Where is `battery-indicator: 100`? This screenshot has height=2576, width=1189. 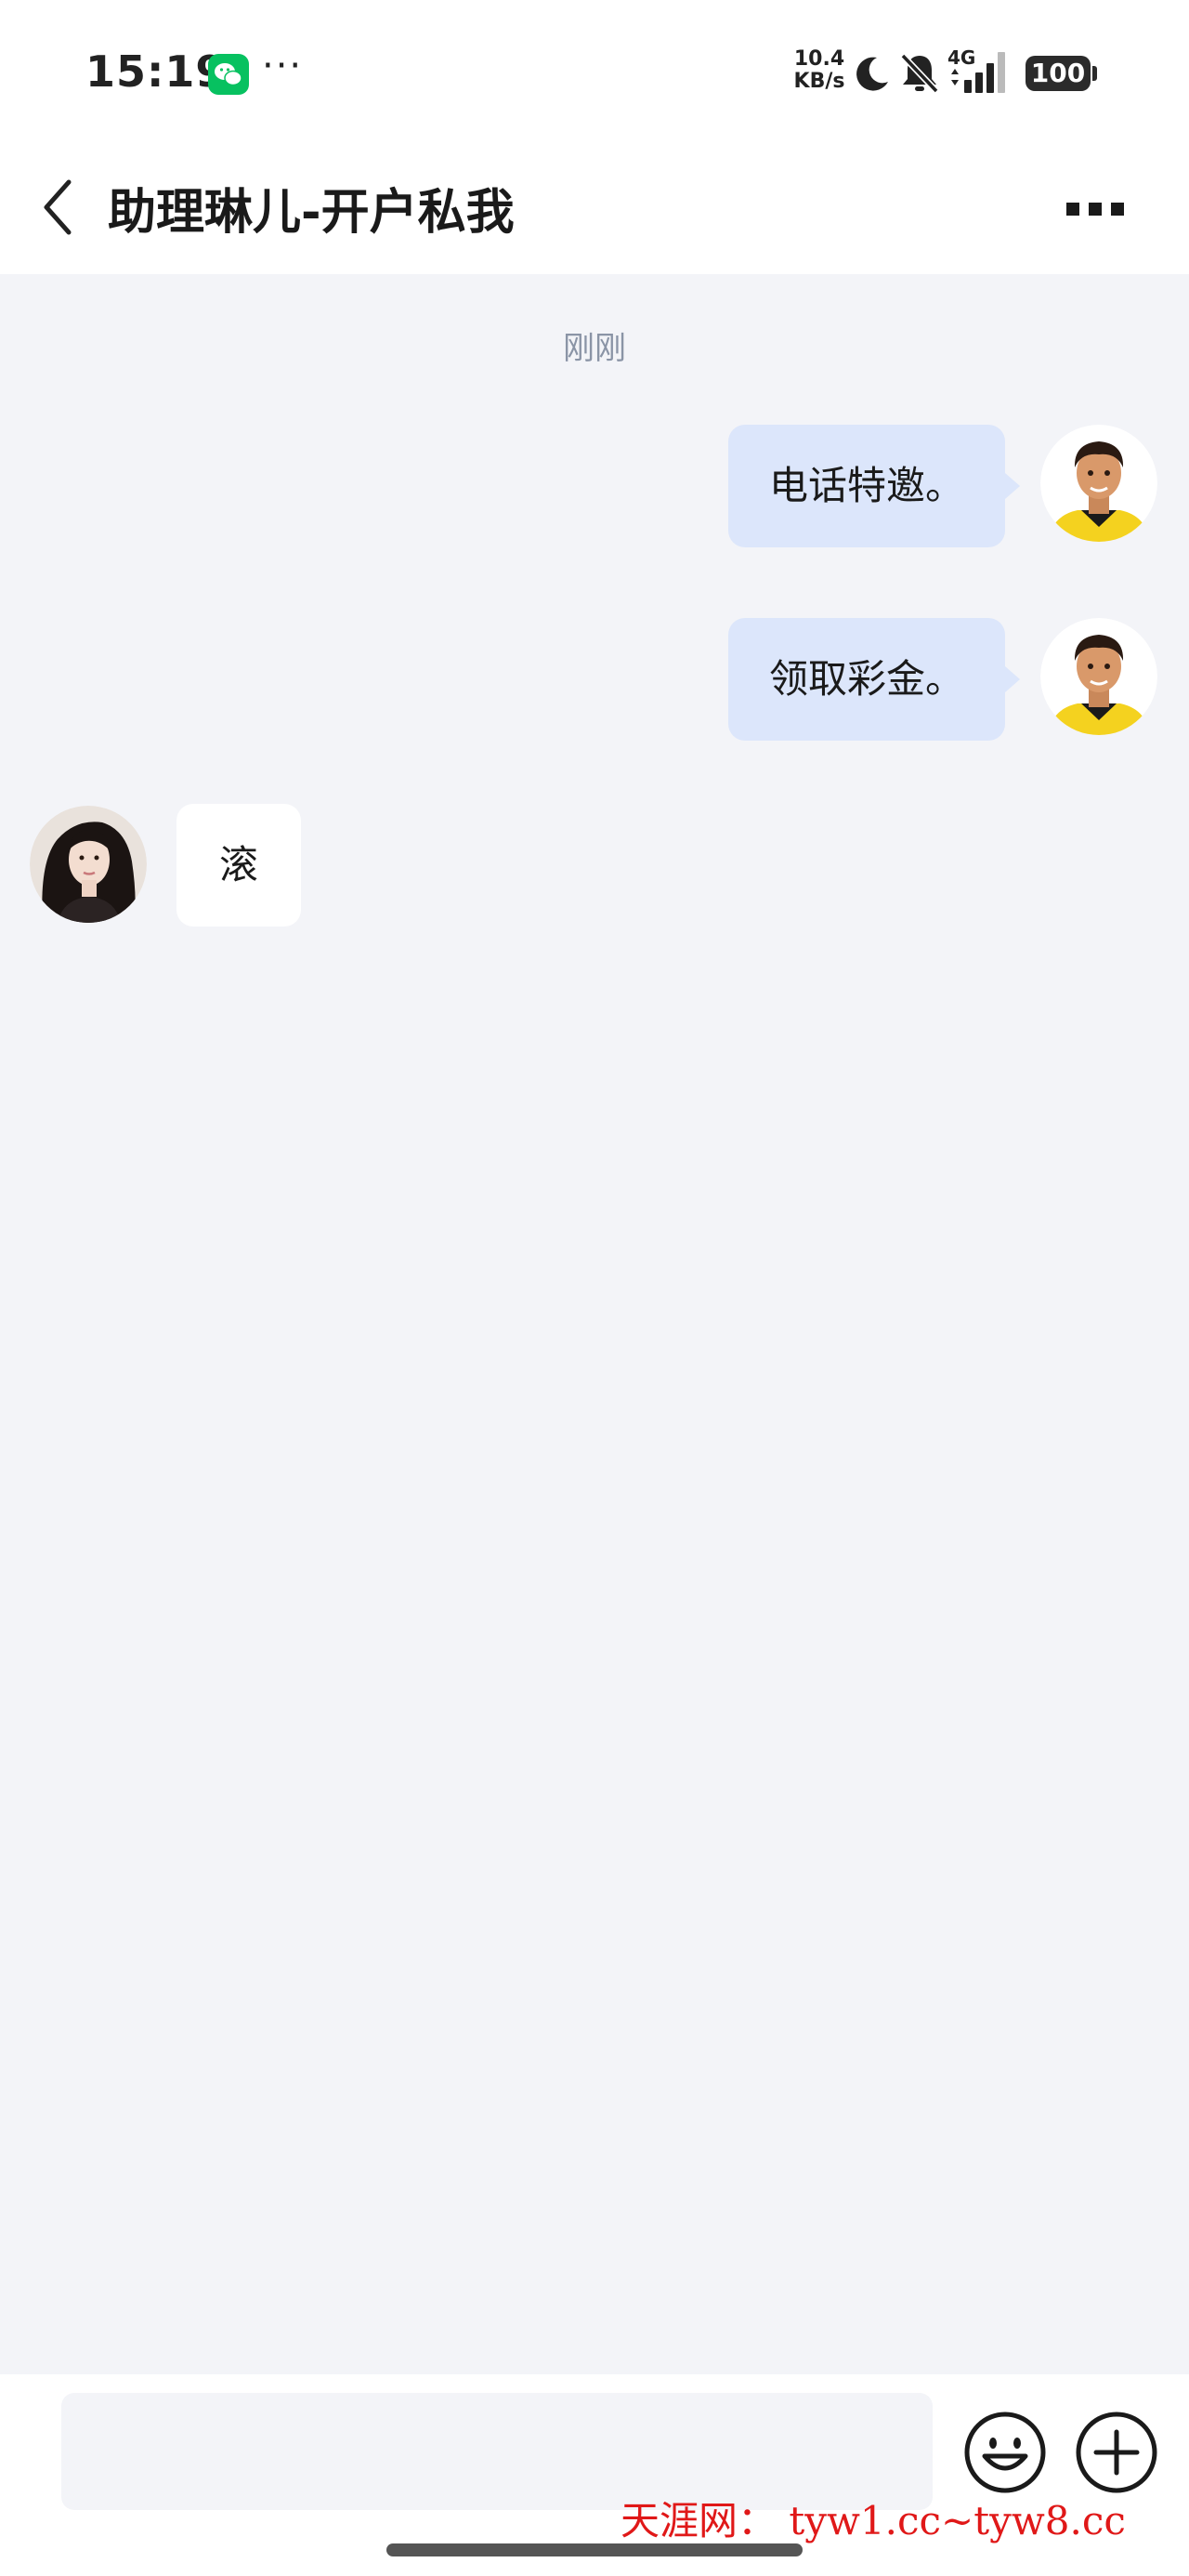 battery-indicator: 100 is located at coordinates (1058, 73).